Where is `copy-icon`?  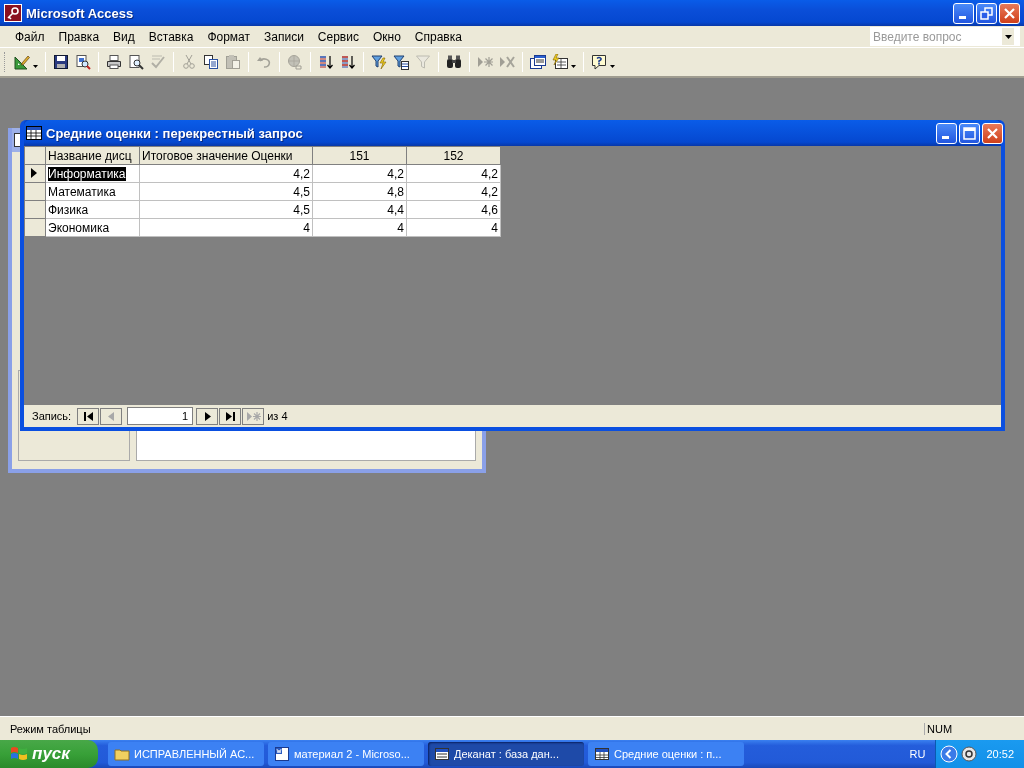 copy-icon is located at coordinates (211, 62).